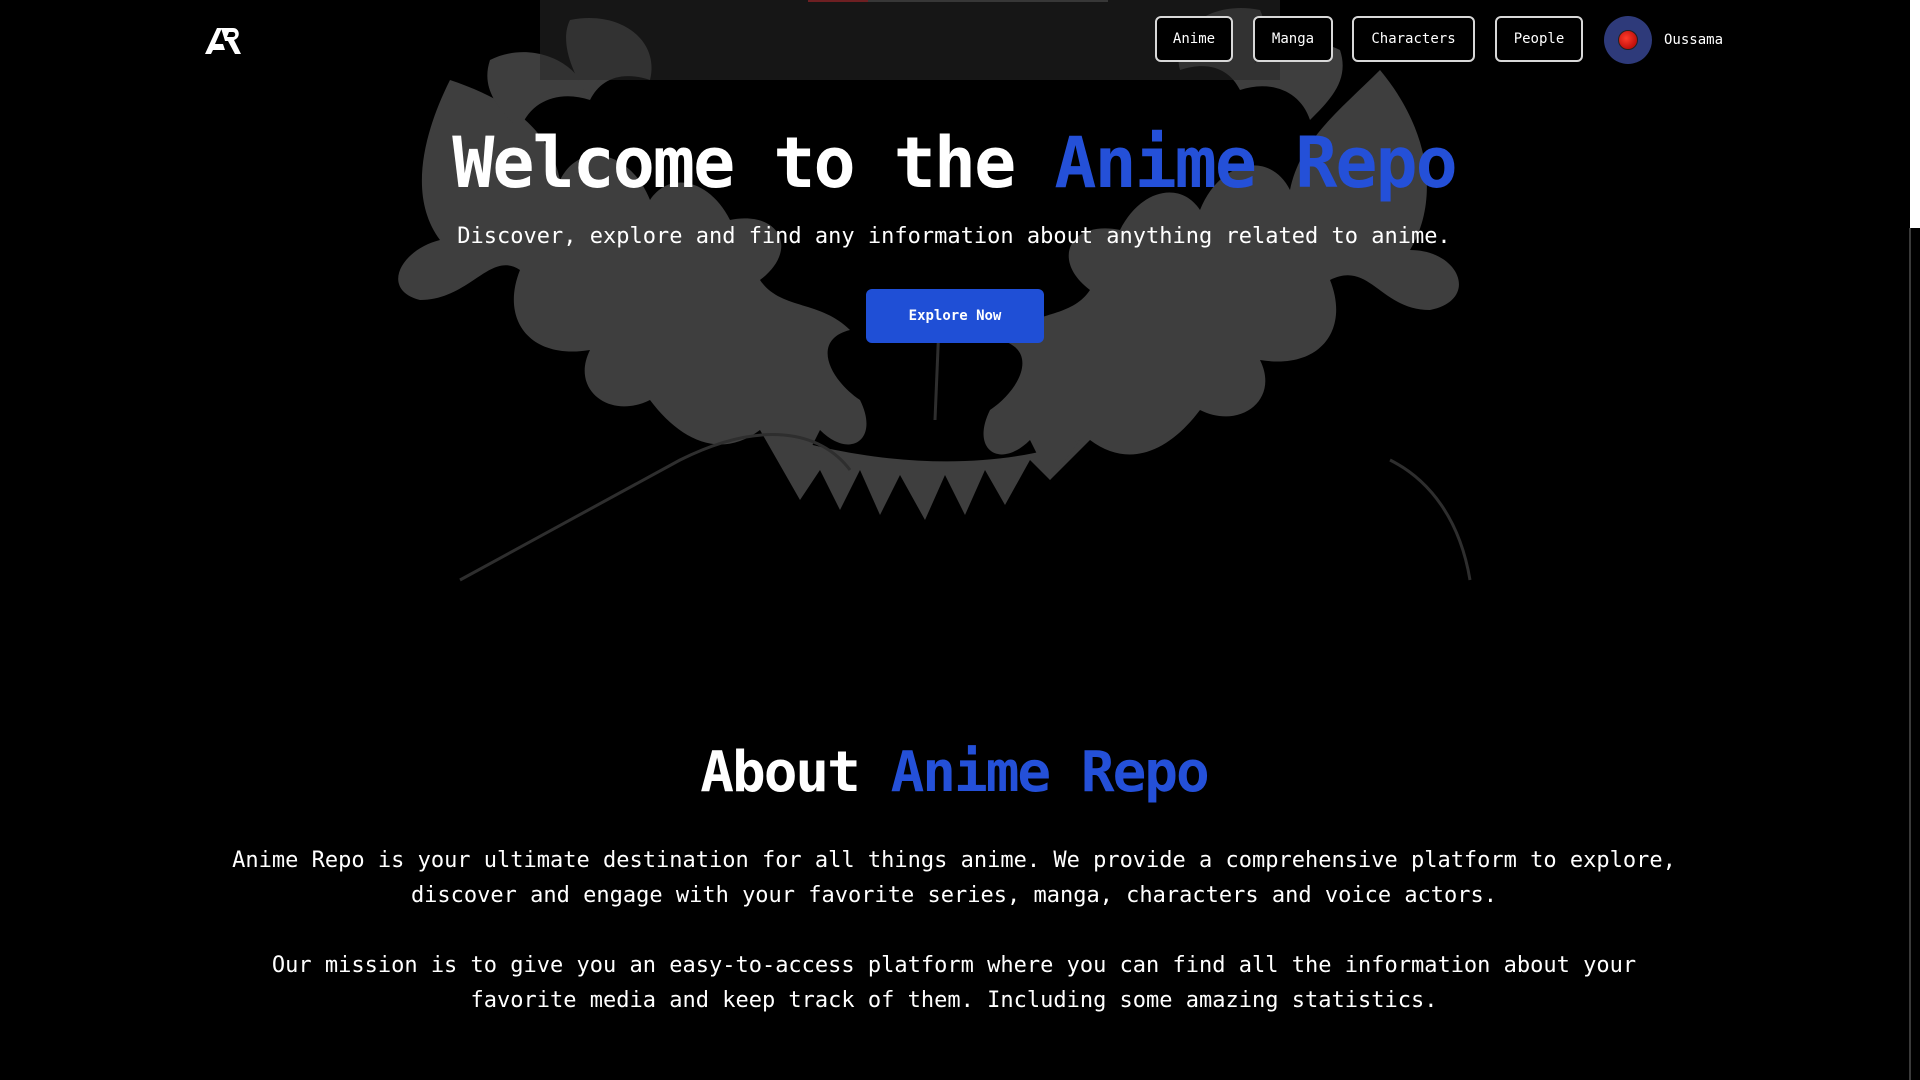  I want to click on user-menu: Oussama, so click(1663, 40).